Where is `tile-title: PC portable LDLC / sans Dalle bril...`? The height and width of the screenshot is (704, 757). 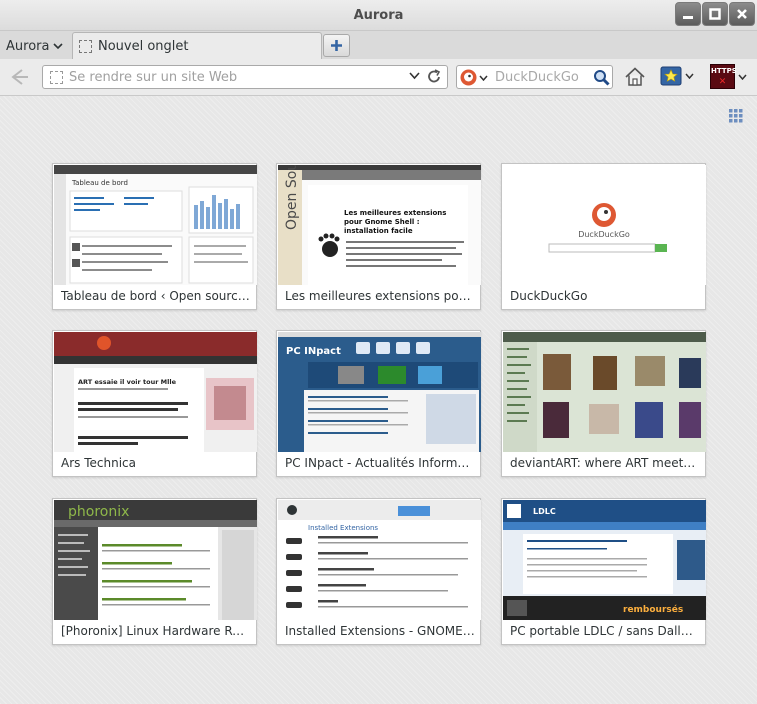 tile-title: PC portable LDLC / sans Dalle bril... is located at coordinates (605, 631).